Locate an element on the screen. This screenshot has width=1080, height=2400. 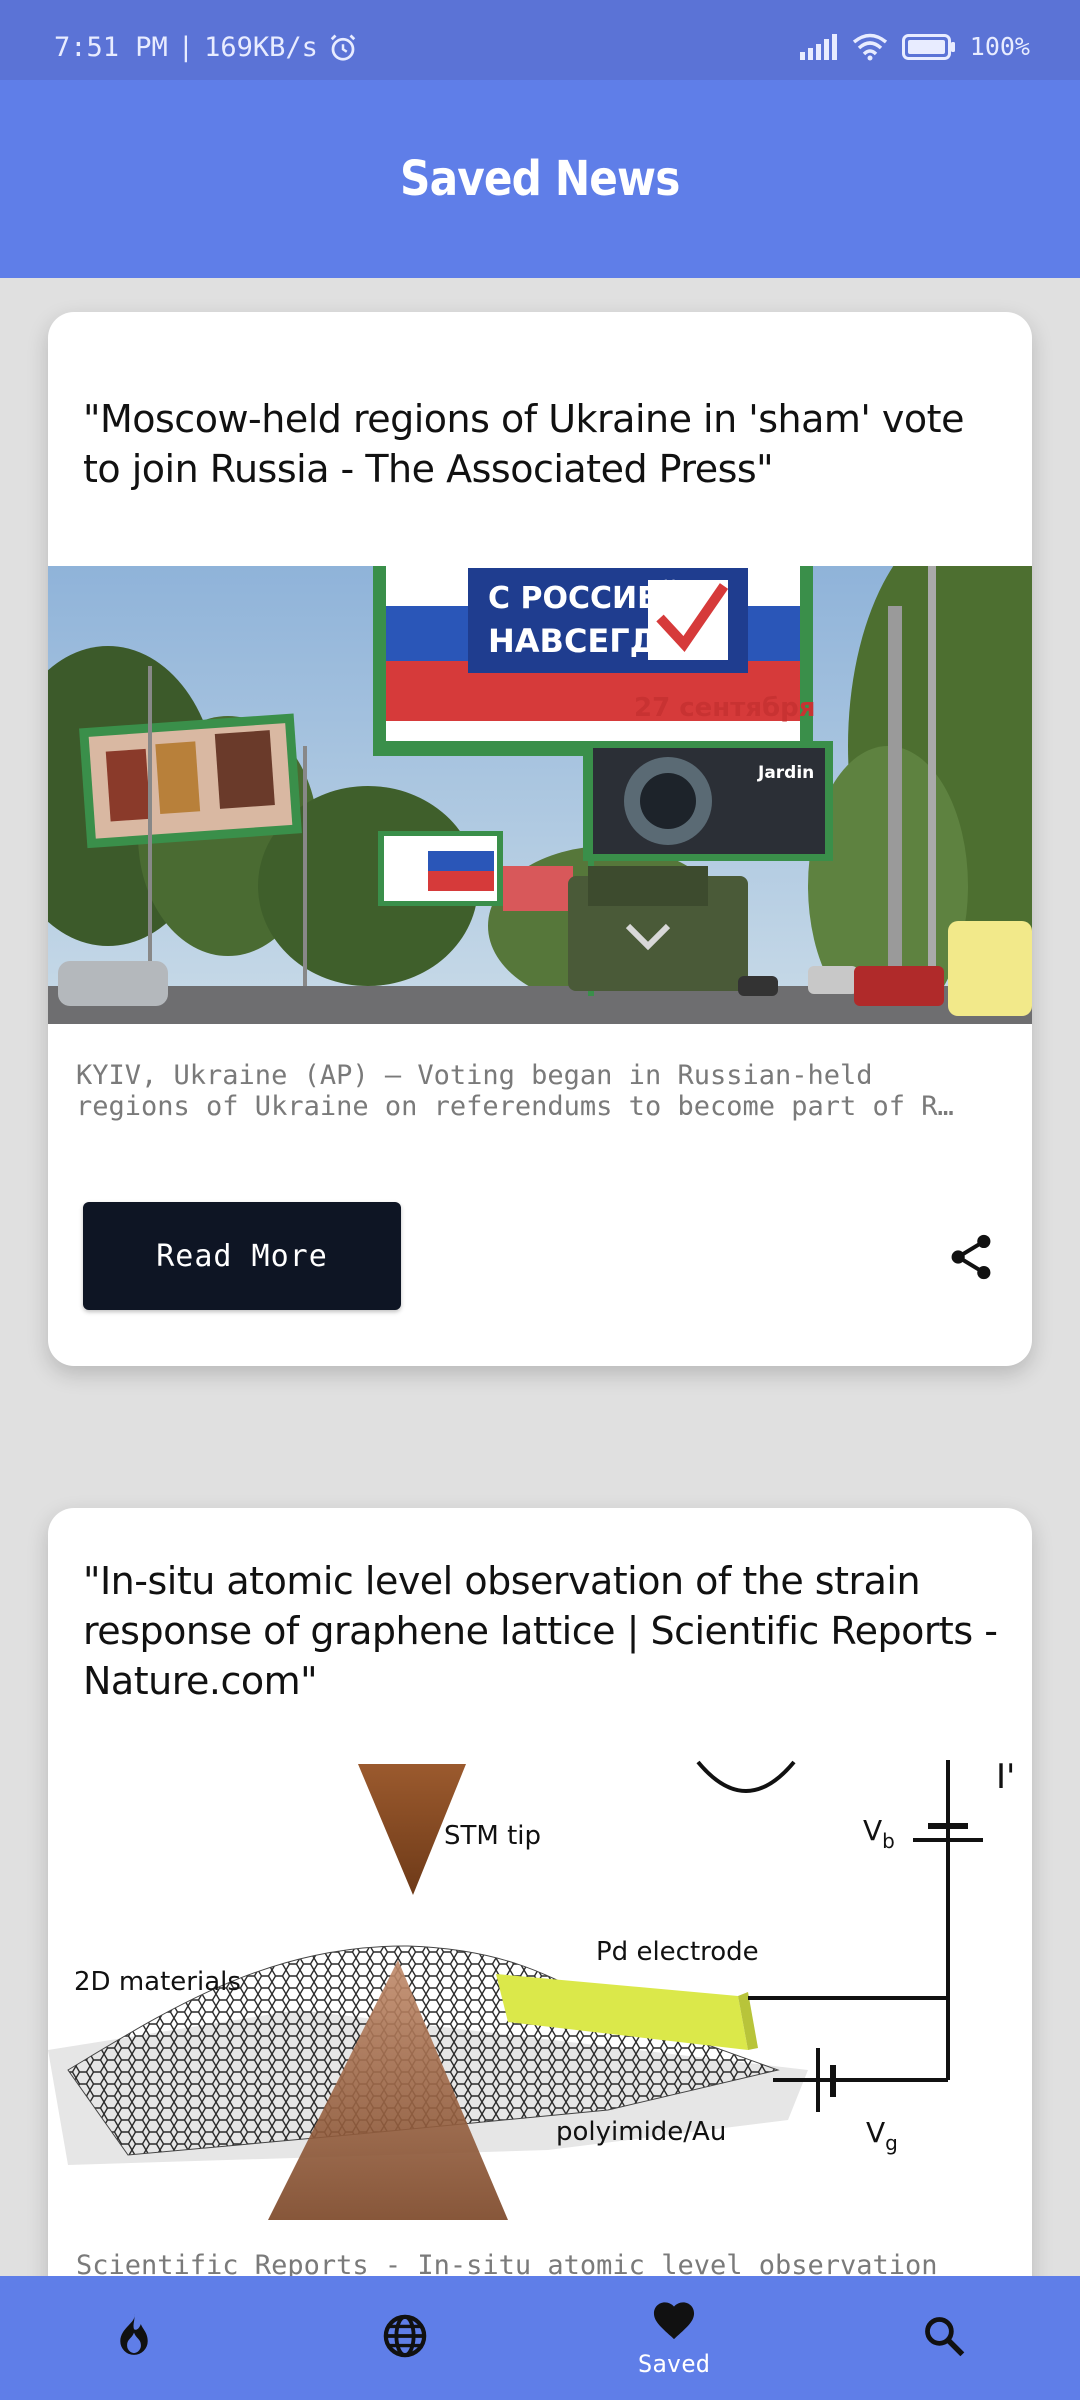
read-more-button: Read More is located at coordinates (242, 1256).